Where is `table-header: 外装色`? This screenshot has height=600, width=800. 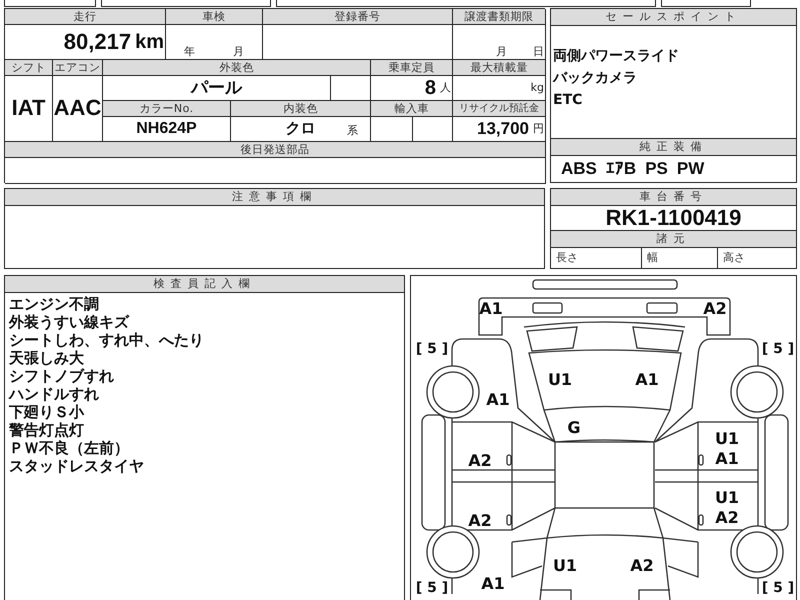
table-header: 外装色 is located at coordinates (237, 68).